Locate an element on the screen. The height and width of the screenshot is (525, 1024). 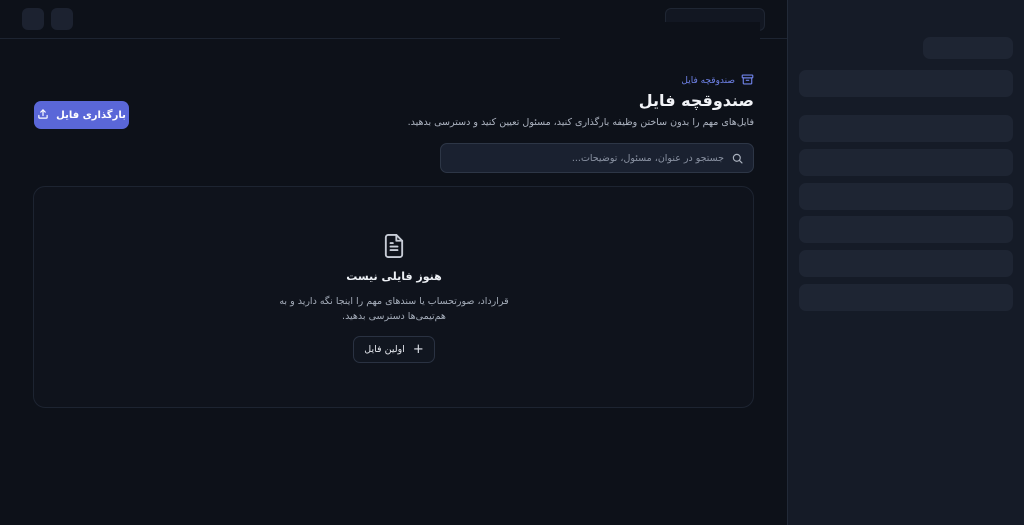
breadcrumb: صندوقچه فایل is located at coordinates (717, 81).